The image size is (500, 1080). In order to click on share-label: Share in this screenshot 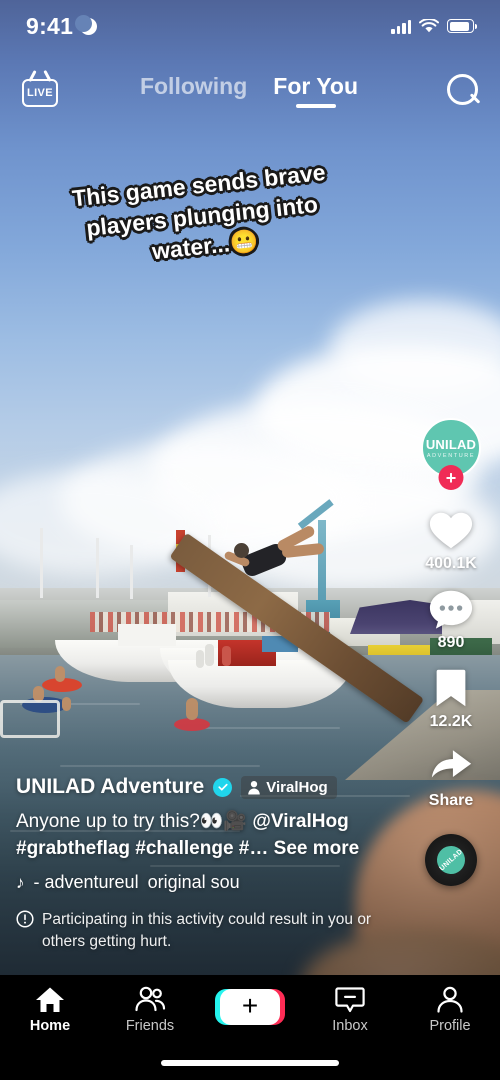, I will do `click(451, 800)`.